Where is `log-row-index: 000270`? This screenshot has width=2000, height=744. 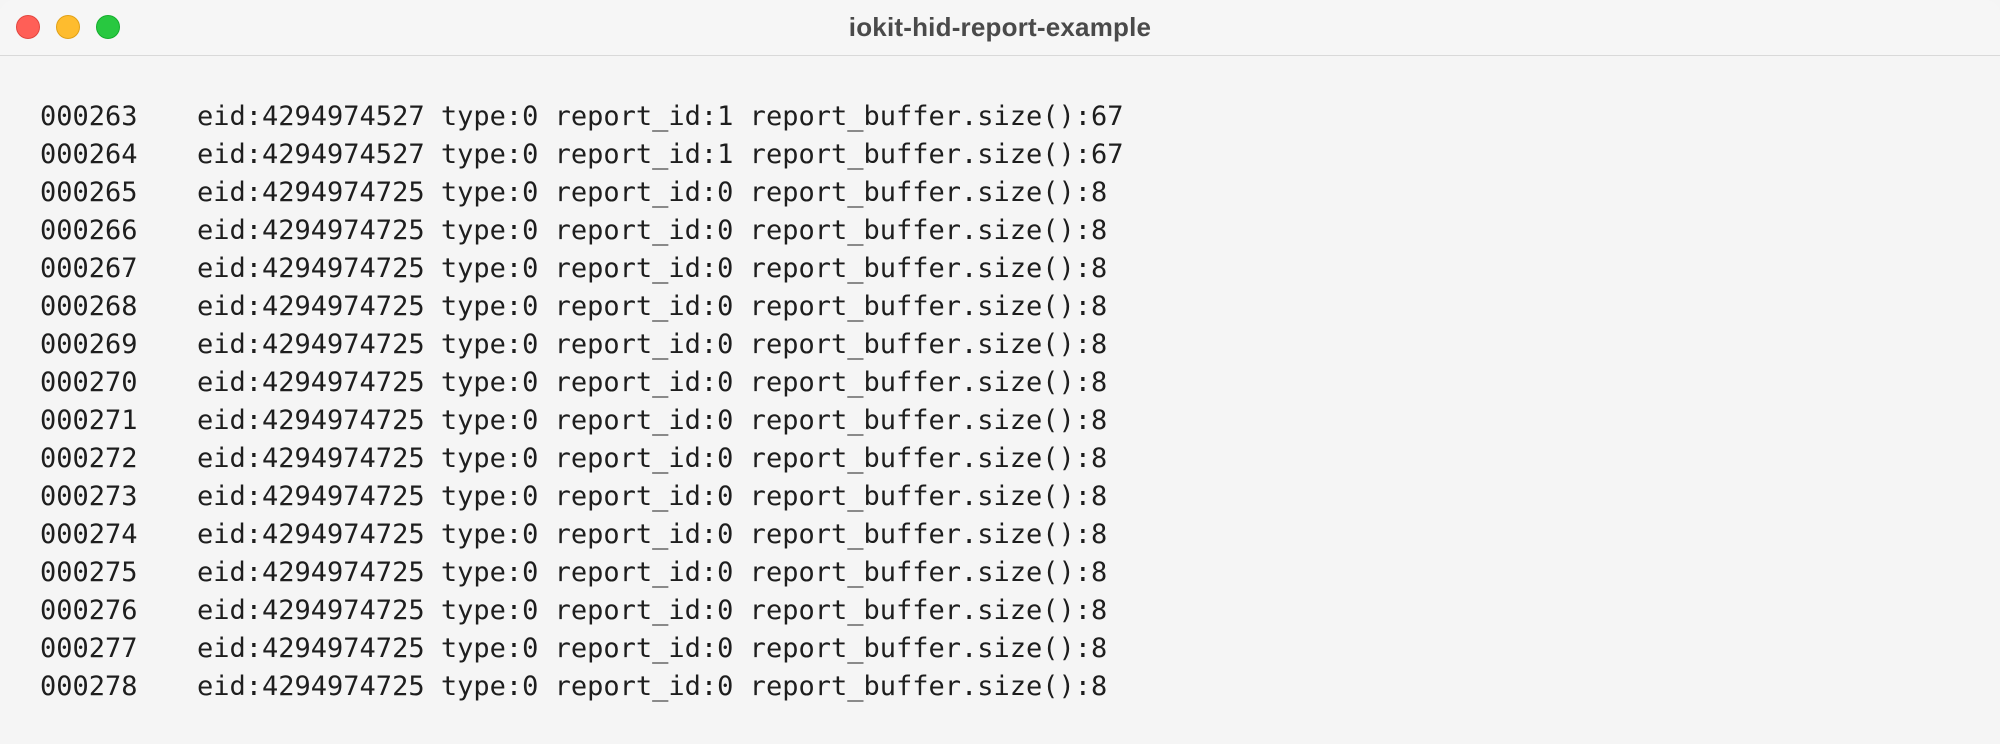 log-row-index: 000270 is located at coordinates (89, 382).